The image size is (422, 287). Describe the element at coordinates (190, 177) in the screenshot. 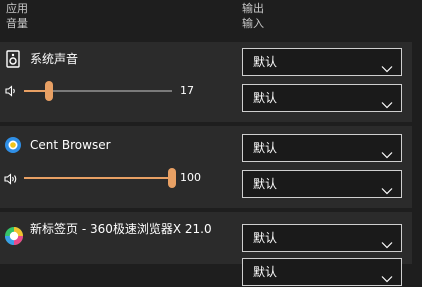

I see `volume-value: 100` at that location.